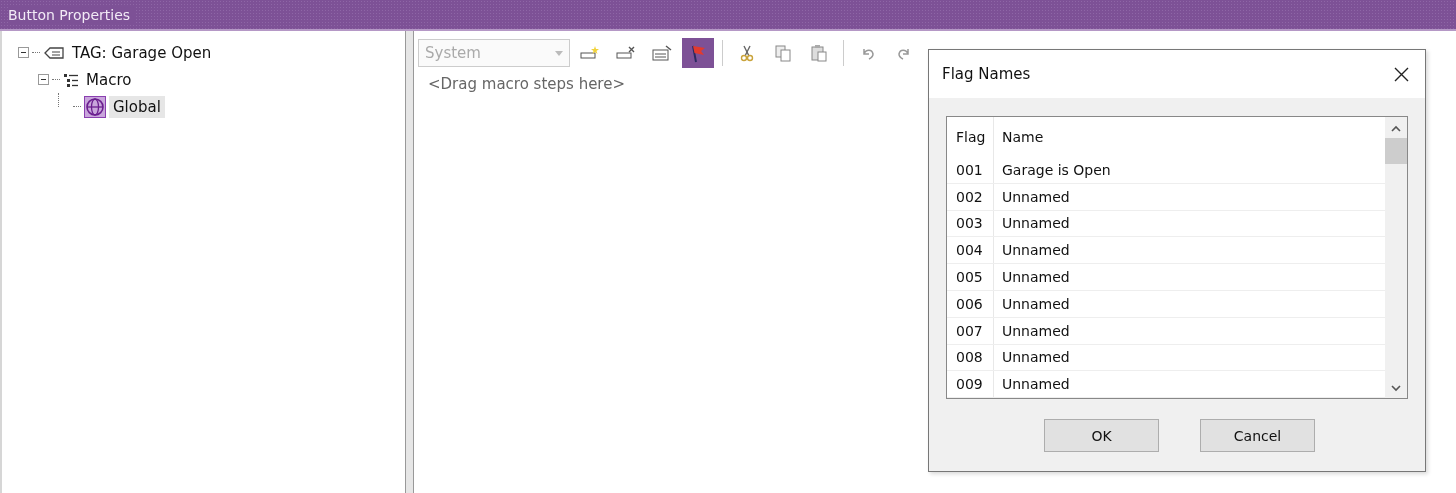  I want to click on close-icon, so click(1401, 74).